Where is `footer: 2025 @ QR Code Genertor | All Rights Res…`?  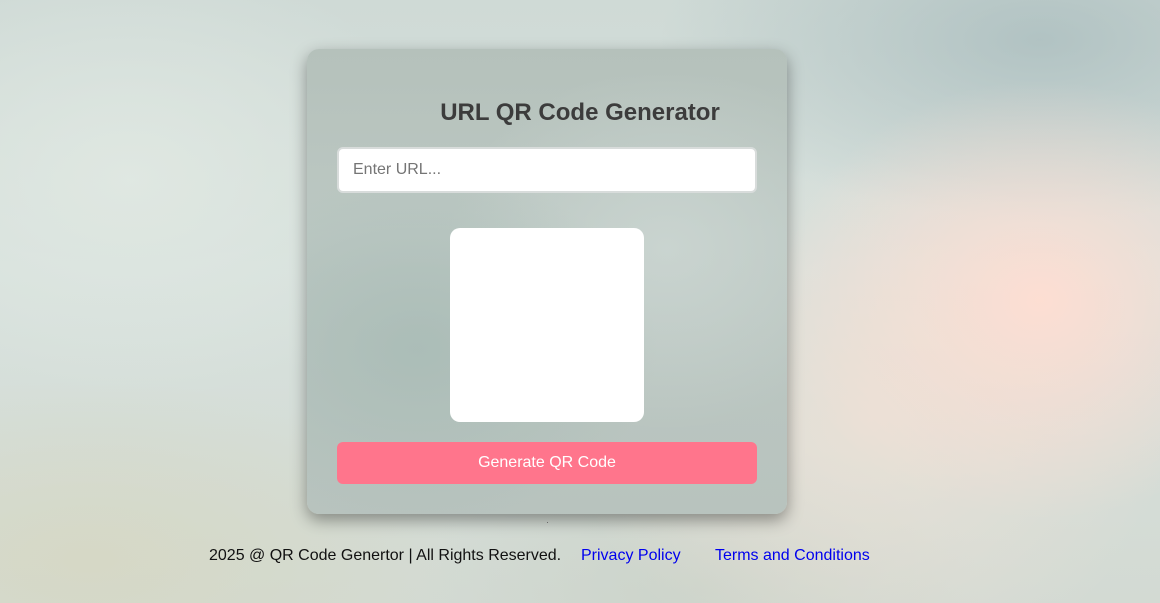
footer: 2025 @ QR Code Genertor | All Rights Res… is located at coordinates (580, 557).